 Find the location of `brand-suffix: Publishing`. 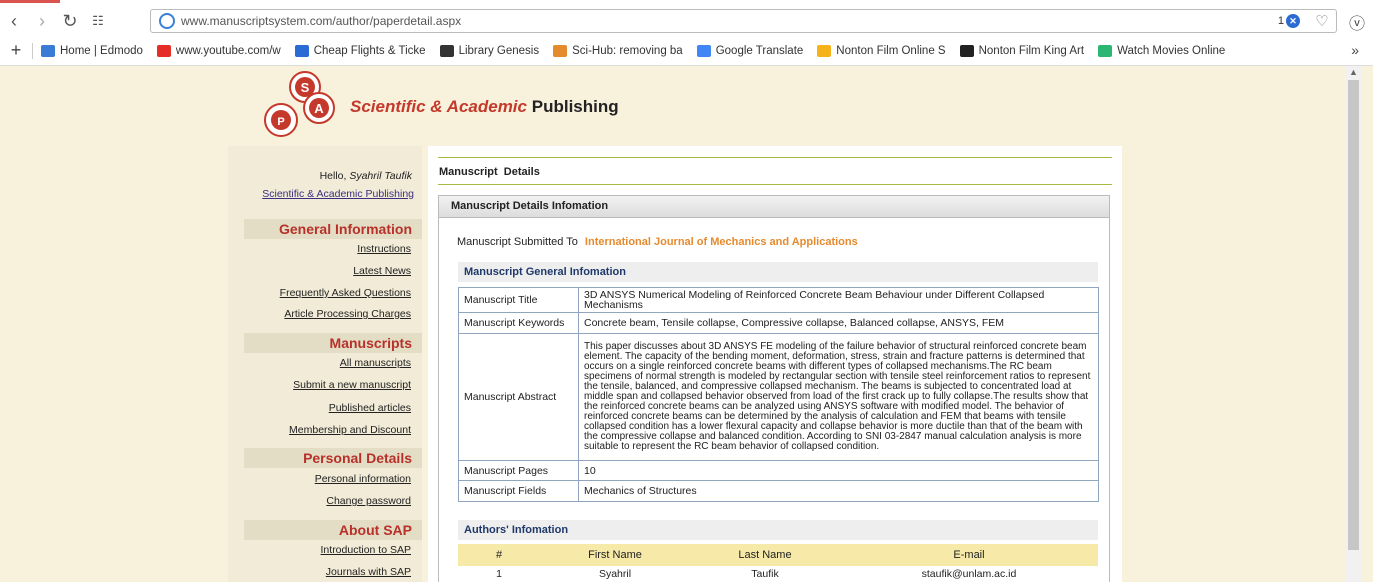

brand-suffix: Publishing is located at coordinates (575, 106).